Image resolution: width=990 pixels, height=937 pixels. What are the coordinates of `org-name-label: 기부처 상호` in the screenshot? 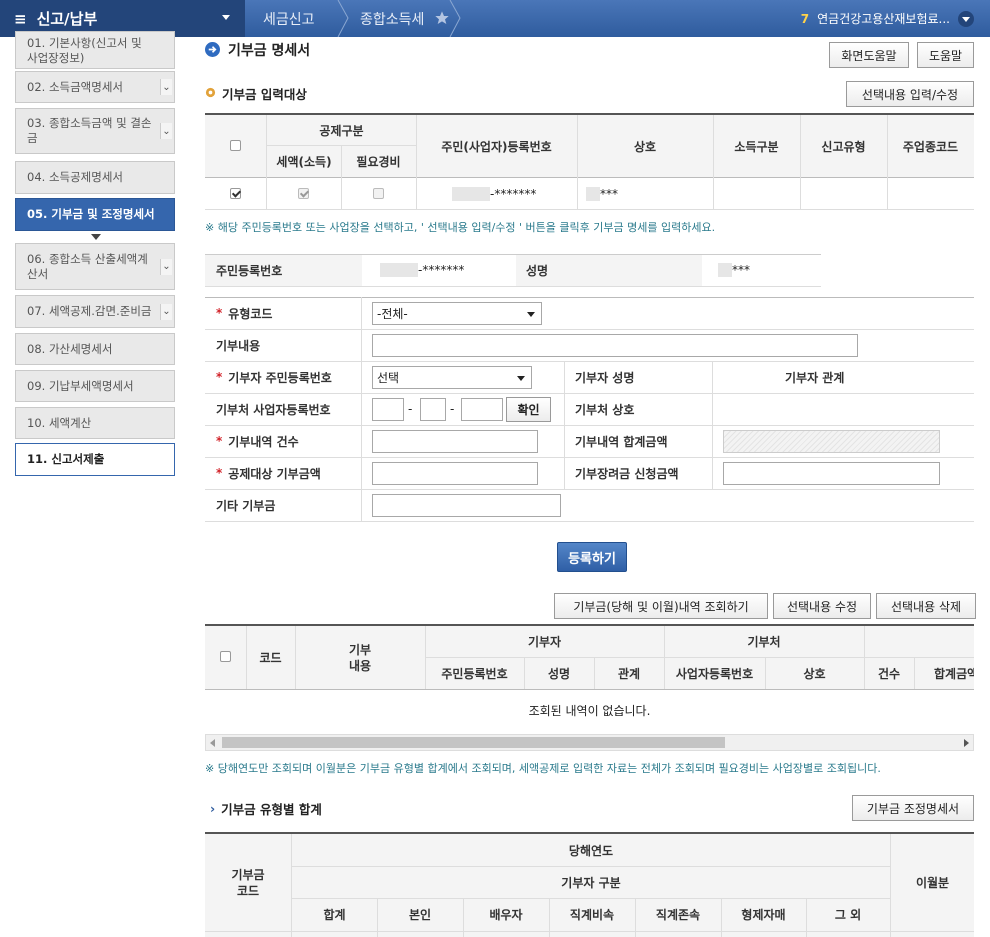 It's located at (605, 409).